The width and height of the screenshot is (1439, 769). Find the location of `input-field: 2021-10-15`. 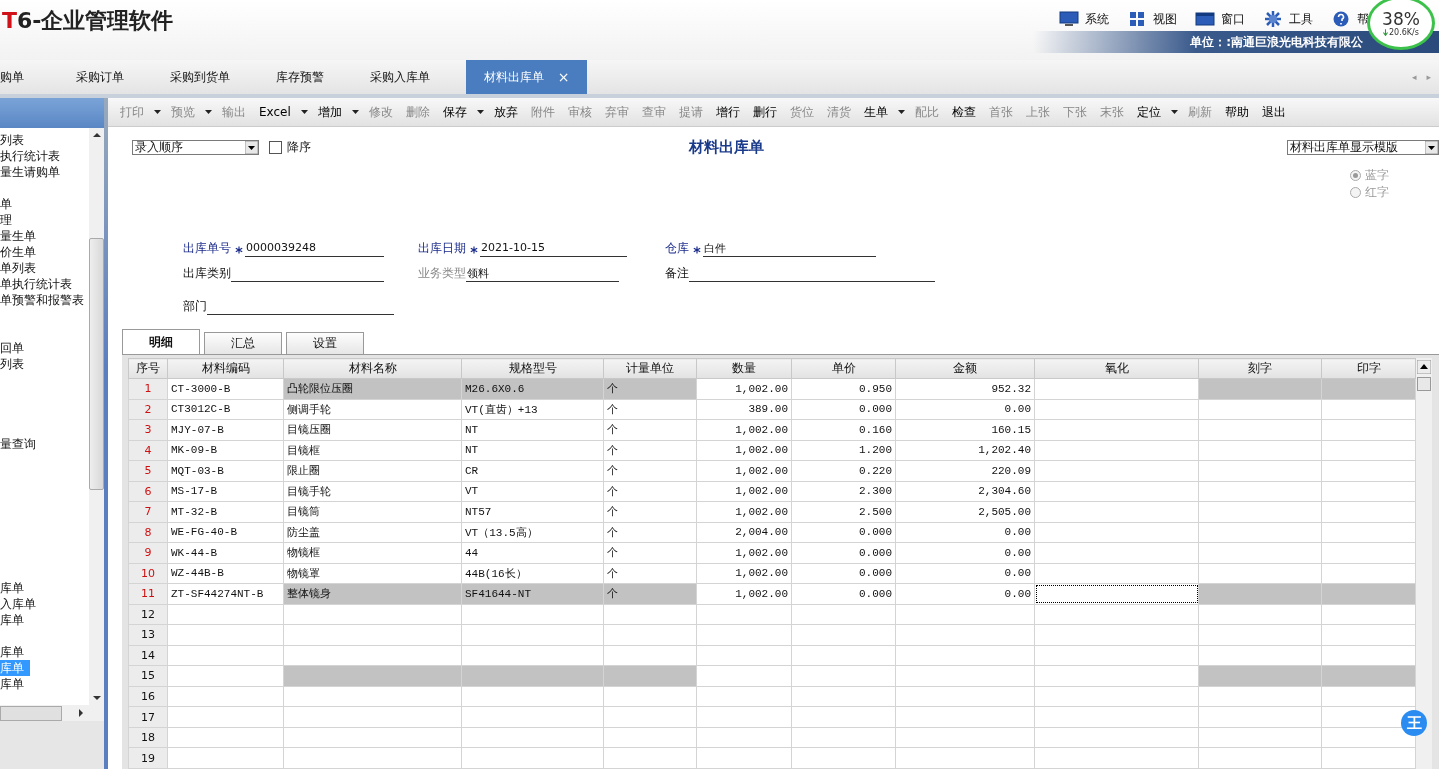

input-field: 2021-10-15 is located at coordinates (553, 249).